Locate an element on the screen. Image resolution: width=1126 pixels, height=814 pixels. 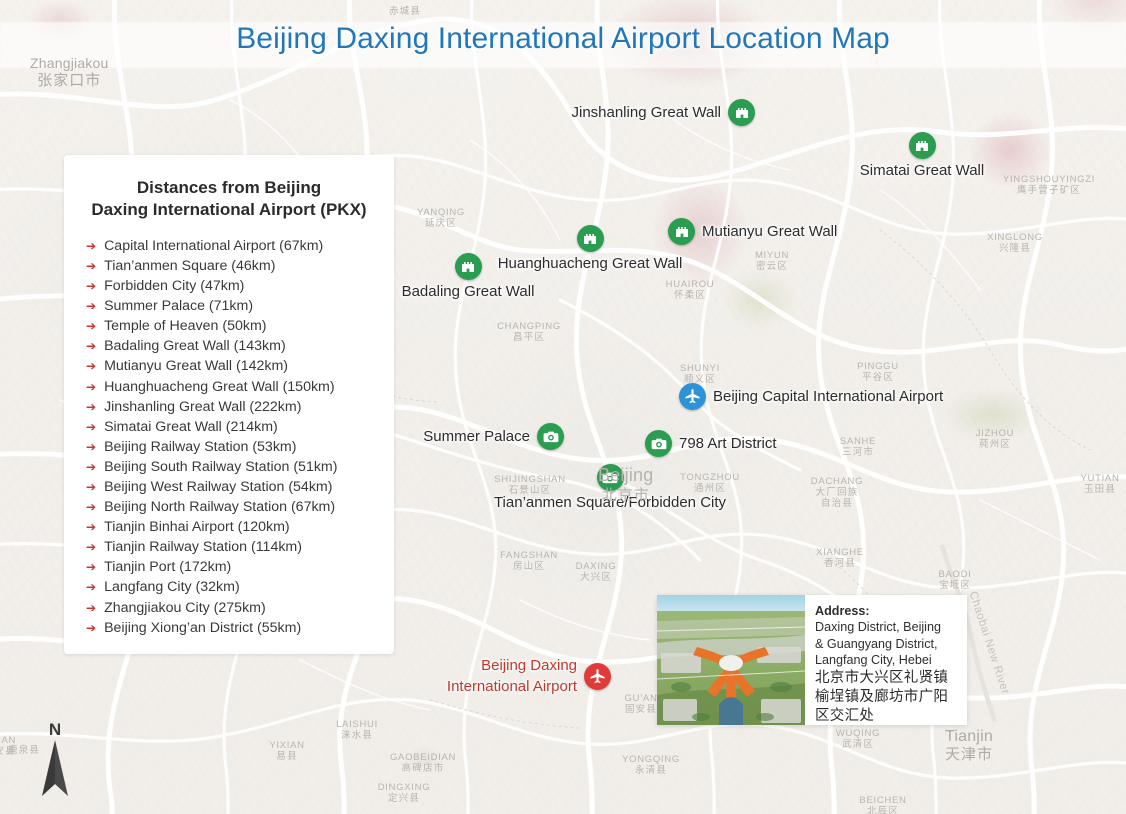
district-label-en: BEICHEN is located at coordinates (883, 800).